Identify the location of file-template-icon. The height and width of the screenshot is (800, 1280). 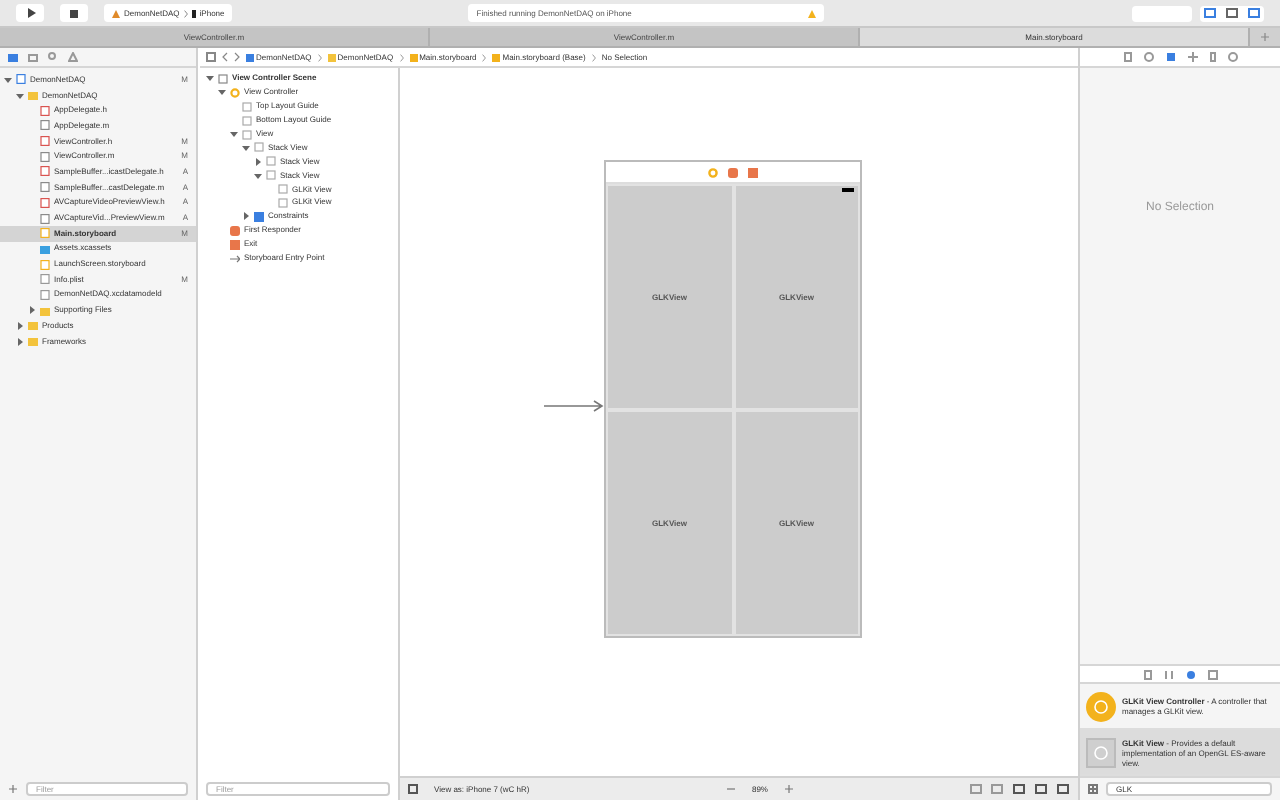
(1147, 674).